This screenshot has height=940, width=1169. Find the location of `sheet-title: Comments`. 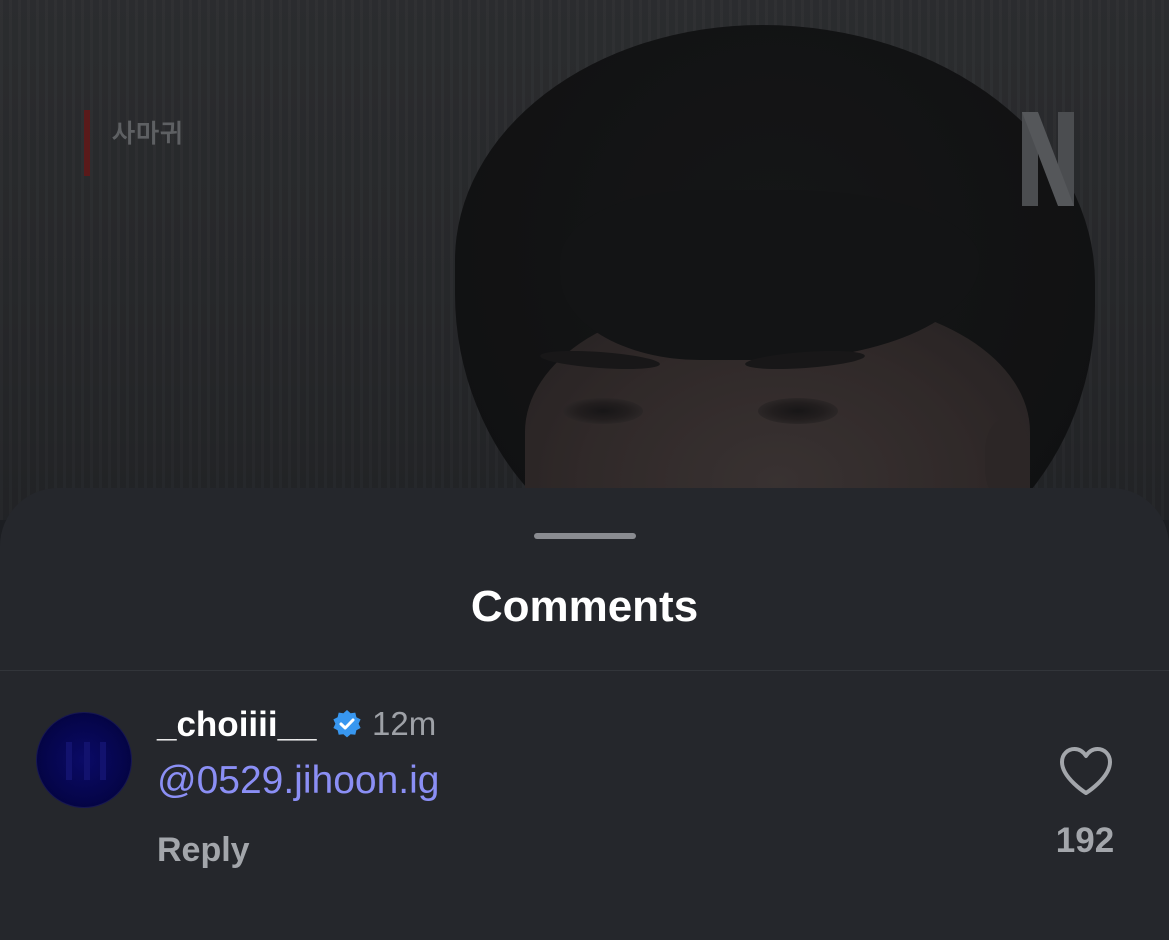

sheet-title: Comments is located at coordinates (584, 606).